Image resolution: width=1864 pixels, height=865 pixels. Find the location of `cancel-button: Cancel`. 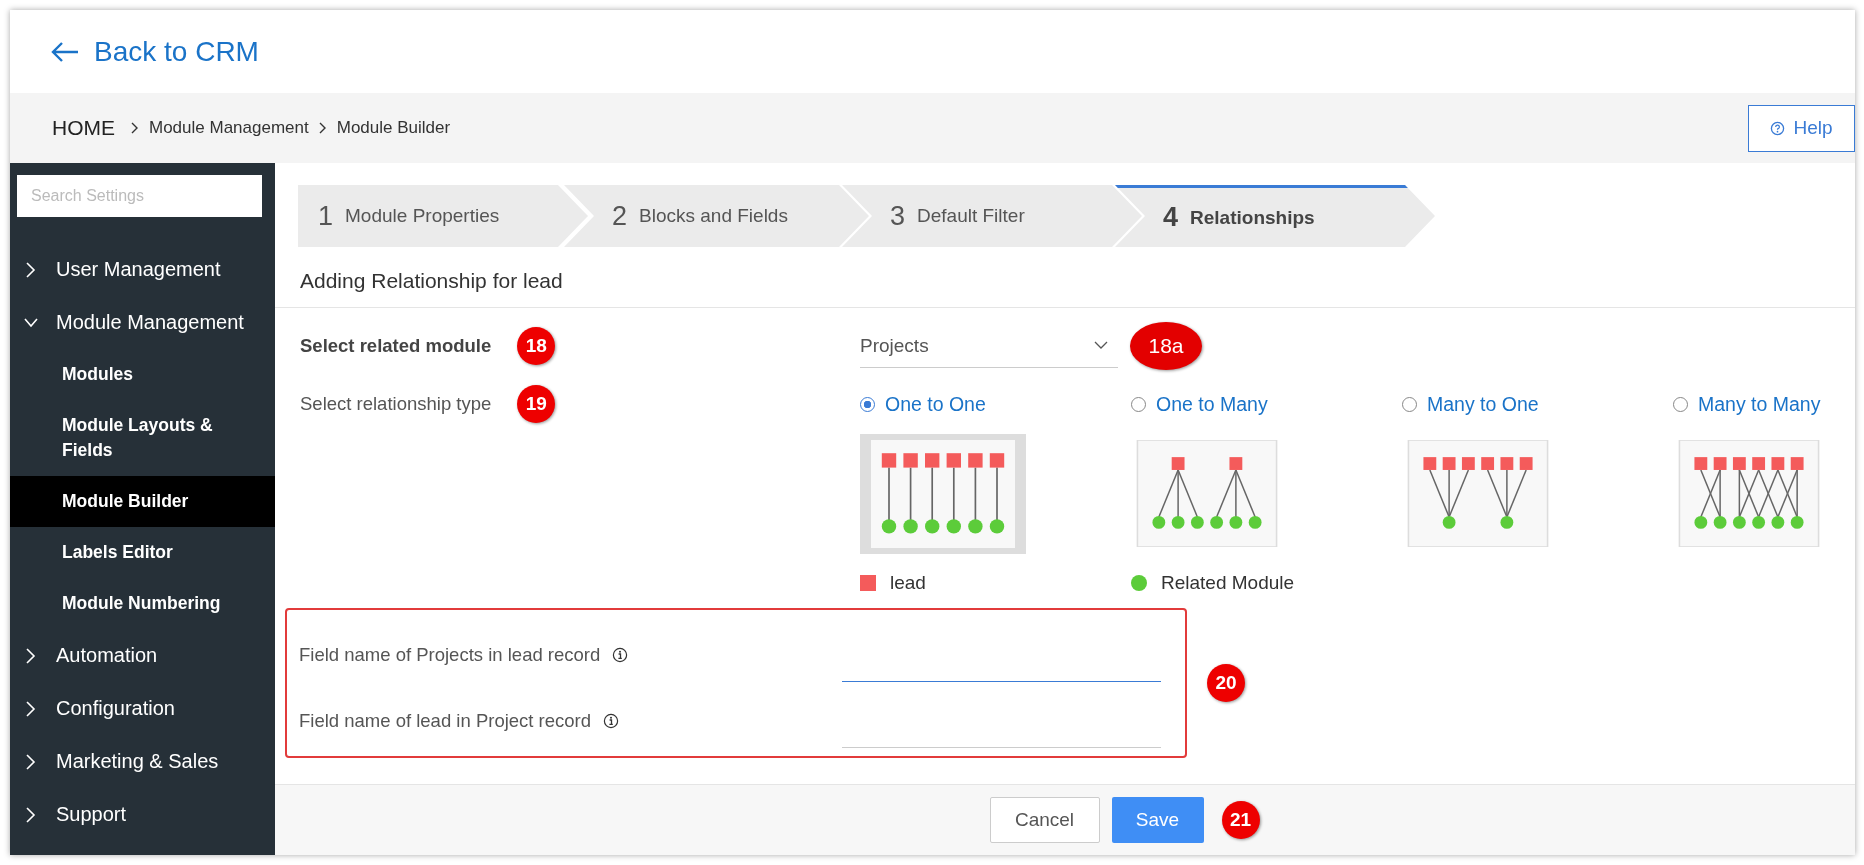

cancel-button: Cancel is located at coordinates (1044, 820).